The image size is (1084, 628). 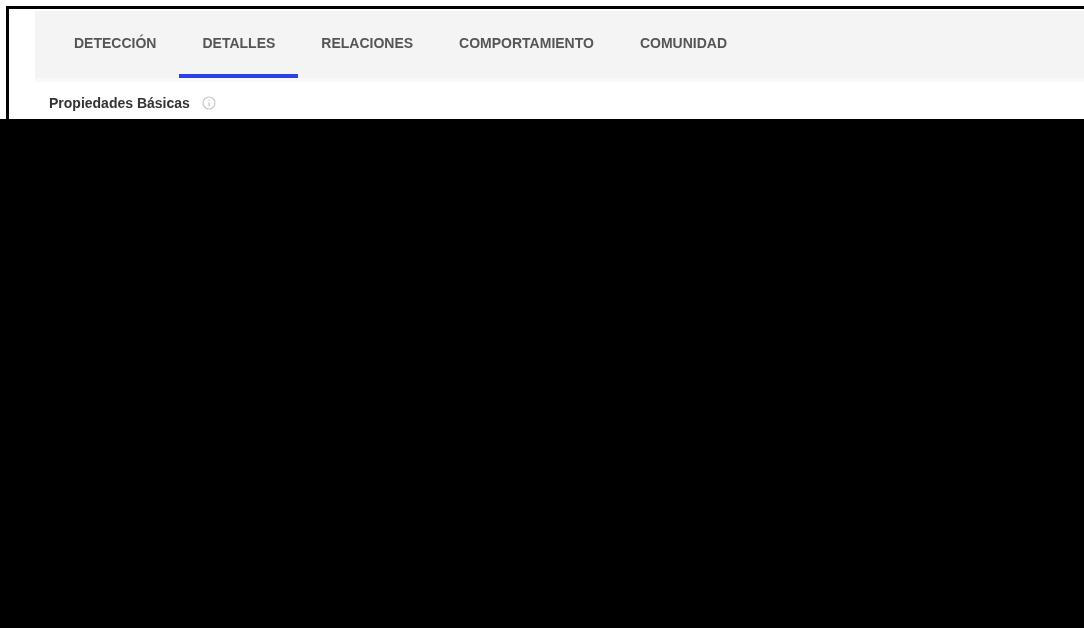 I want to click on tab: RELACIONES, so click(x=367, y=44).